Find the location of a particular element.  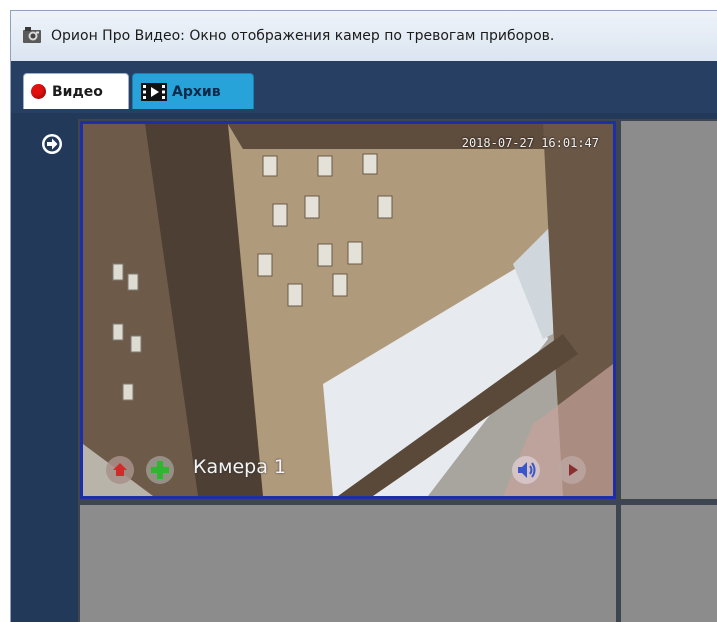

tab-bar: Видео Архив is located at coordinates (364, 87).